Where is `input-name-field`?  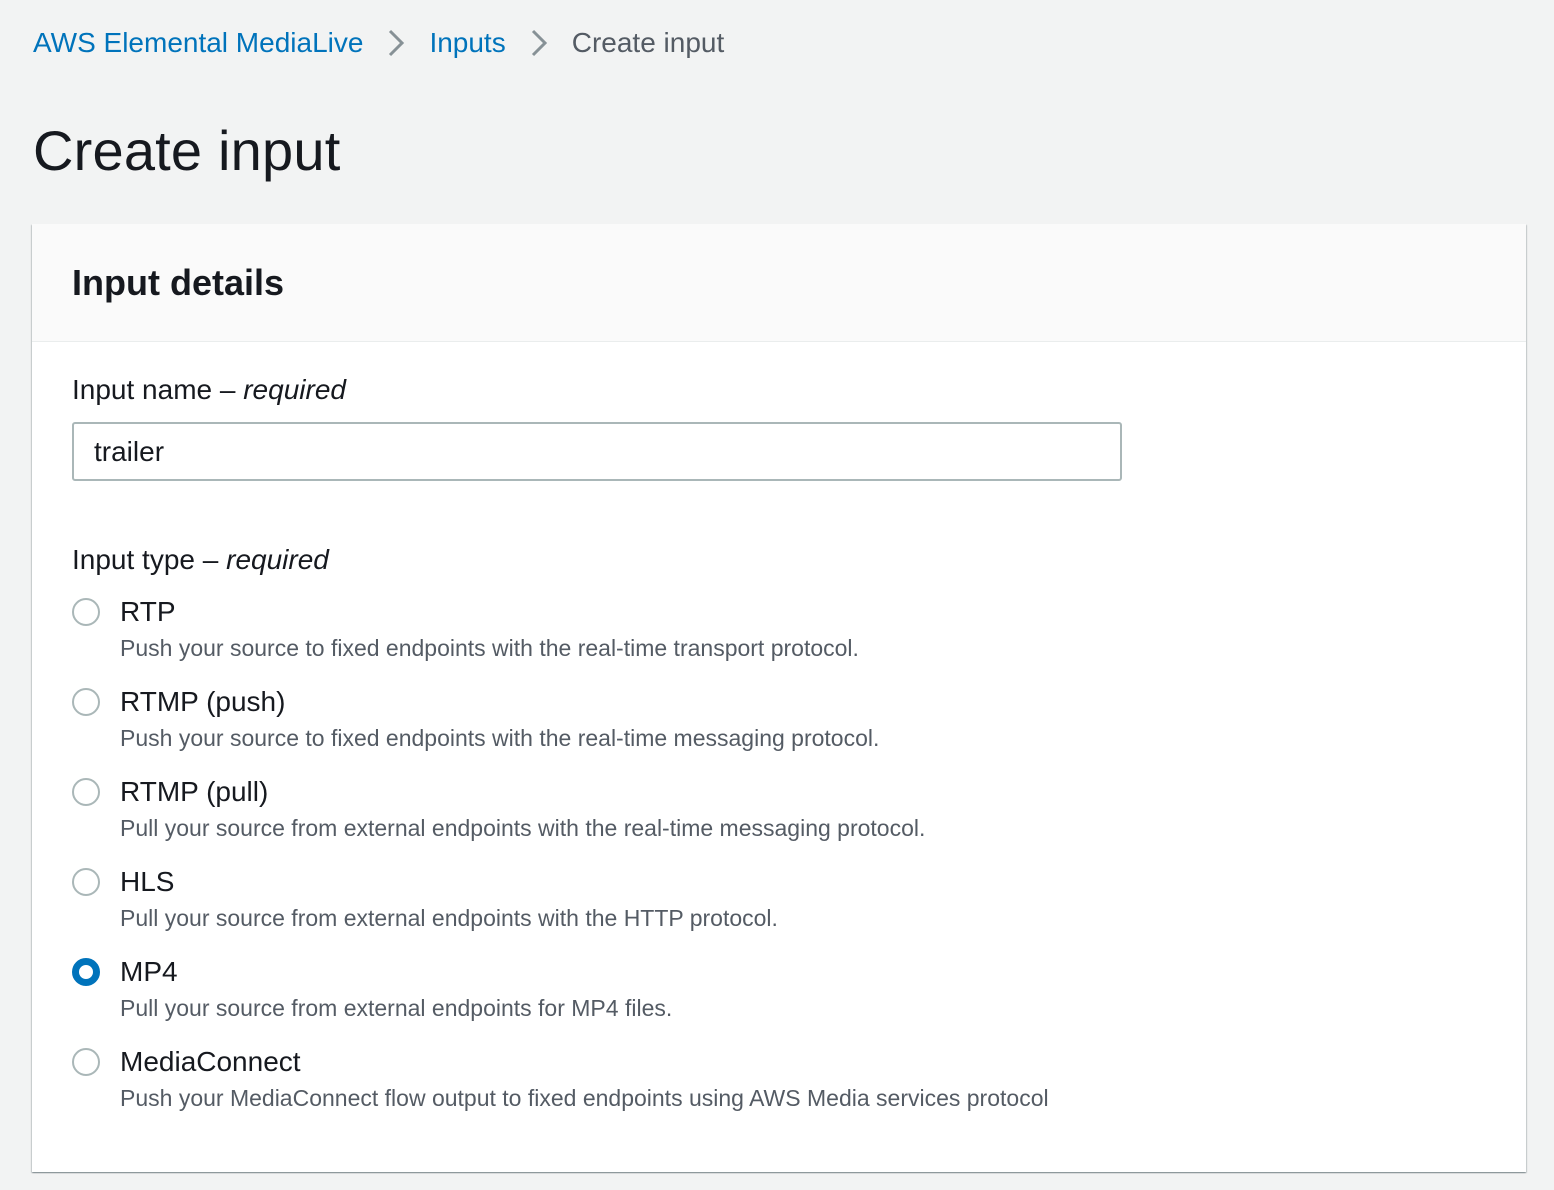
input-name-field is located at coordinates (597, 451).